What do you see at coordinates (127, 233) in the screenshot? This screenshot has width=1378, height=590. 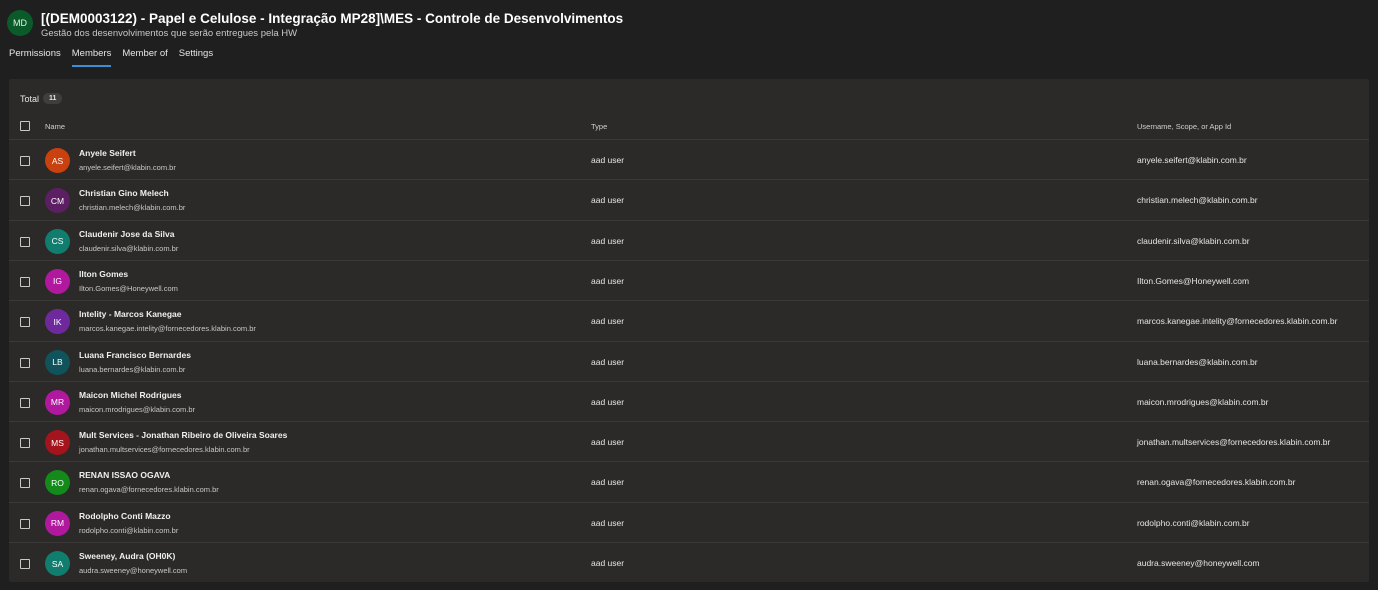 I see `member-name: Claudenir Jose da Silva` at bounding box center [127, 233].